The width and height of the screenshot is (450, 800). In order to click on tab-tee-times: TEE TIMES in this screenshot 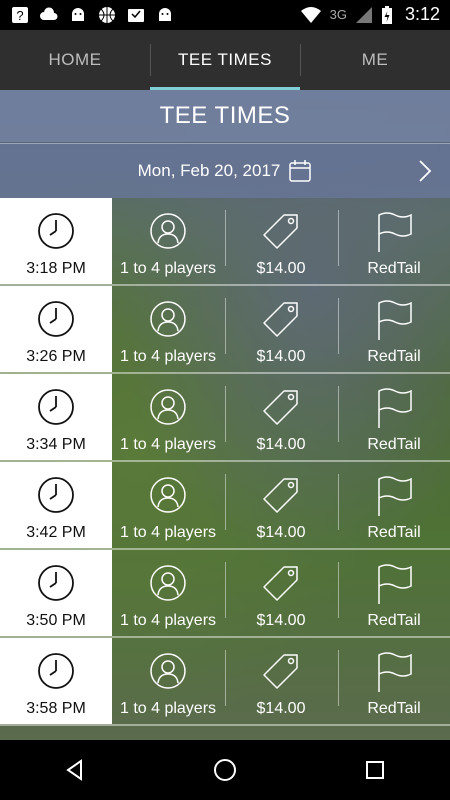, I will do `click(225, 60)`.